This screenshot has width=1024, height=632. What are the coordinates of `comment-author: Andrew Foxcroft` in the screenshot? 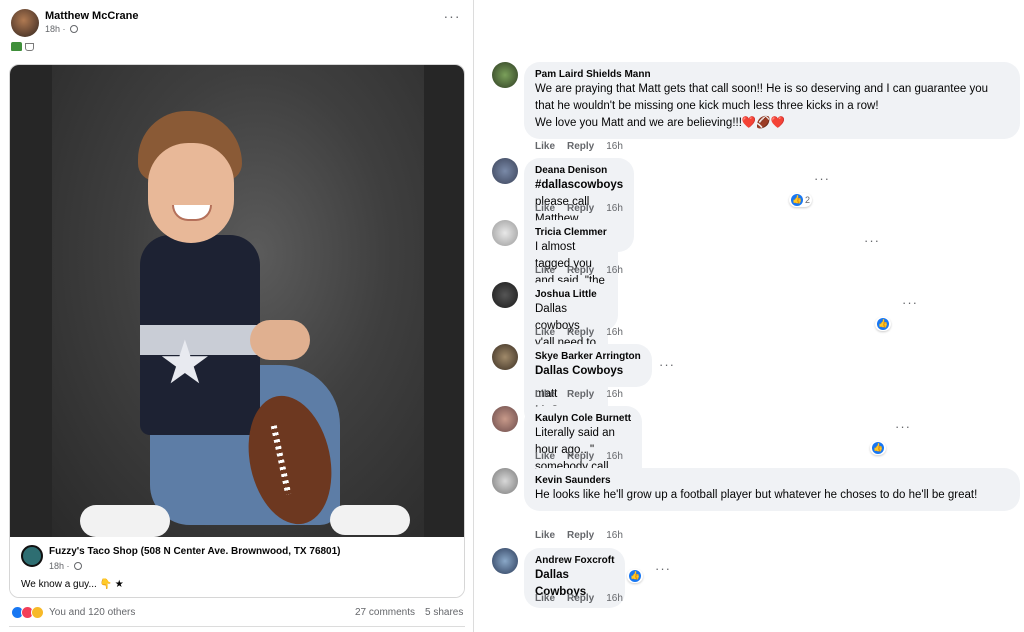 It's located at (574, 560).